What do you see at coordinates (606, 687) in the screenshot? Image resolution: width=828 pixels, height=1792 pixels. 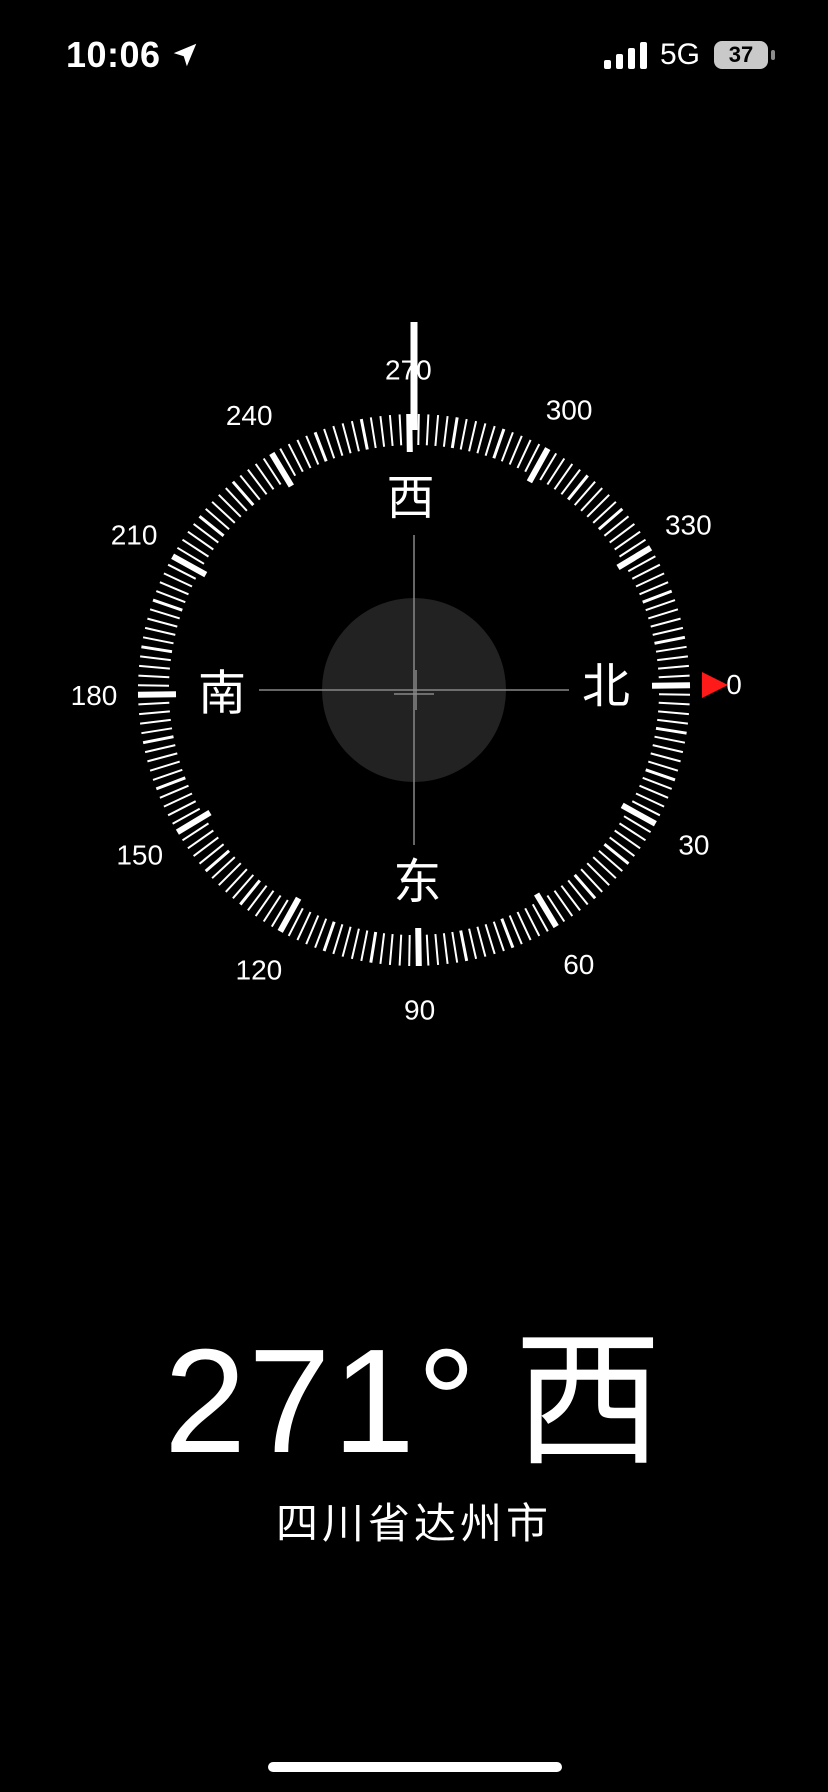 I see `cardinal-north: 北` at bounding box center [606, 687].